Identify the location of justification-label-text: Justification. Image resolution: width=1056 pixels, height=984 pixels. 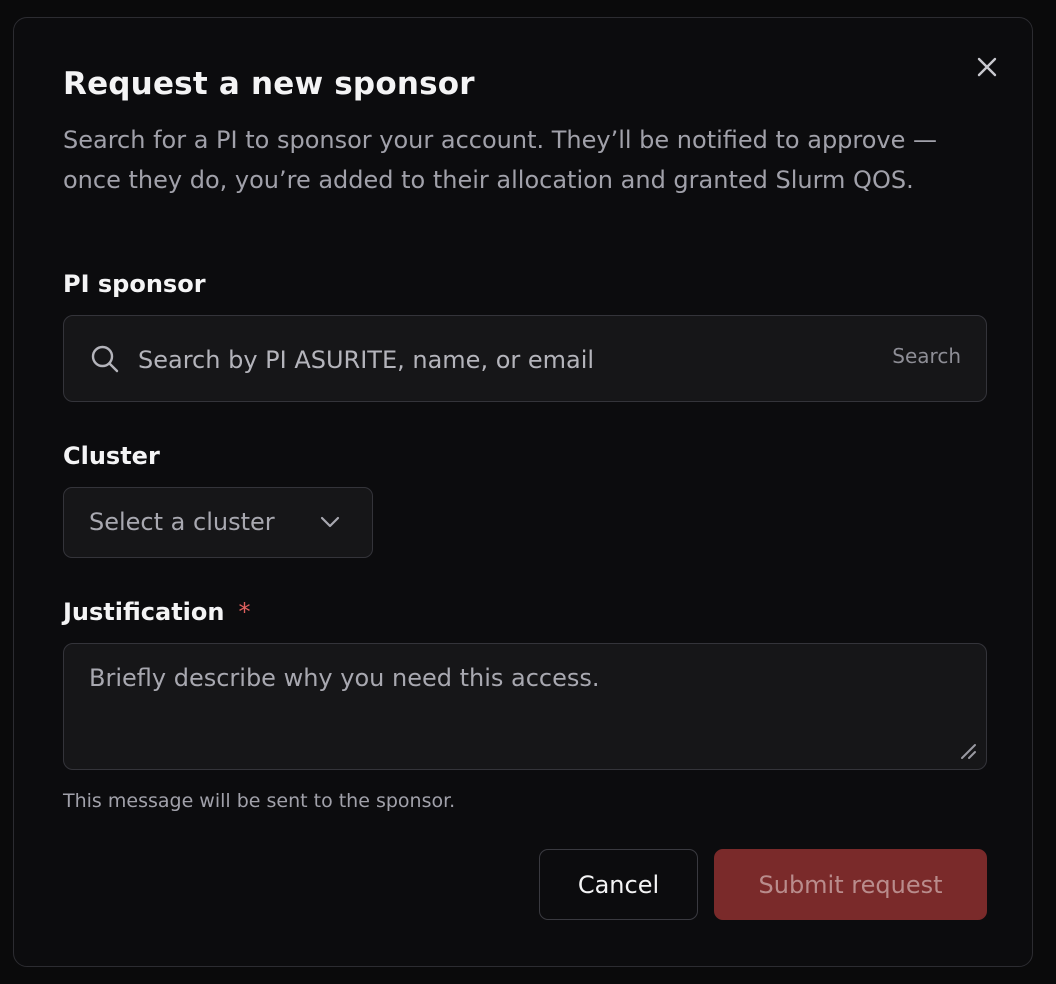
(144, 612).